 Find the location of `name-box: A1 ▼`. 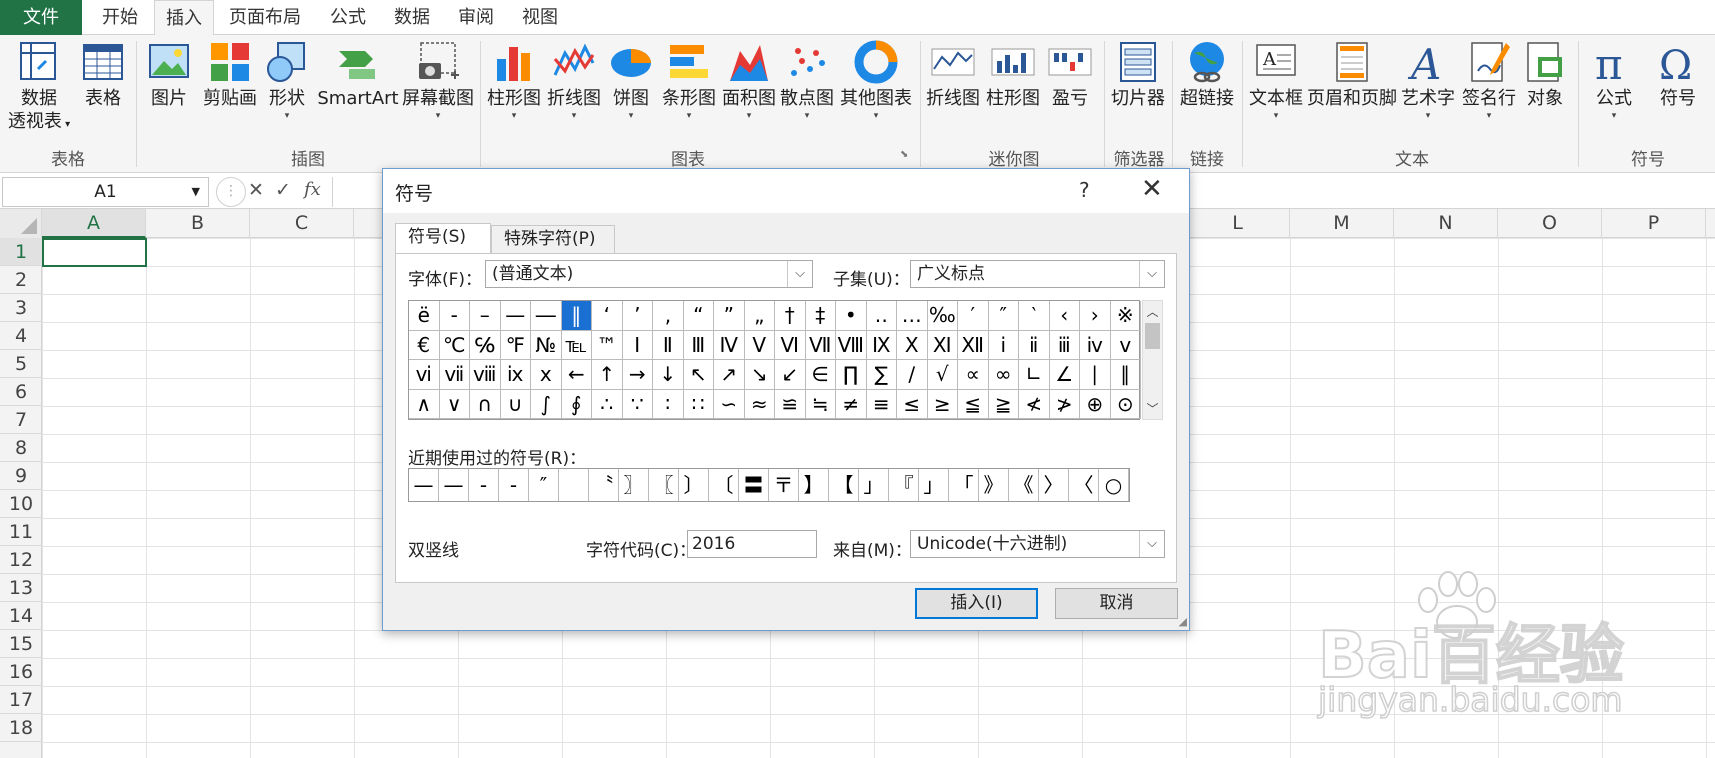

name-box: A1 ▼ is located at coordinates (105, 192).